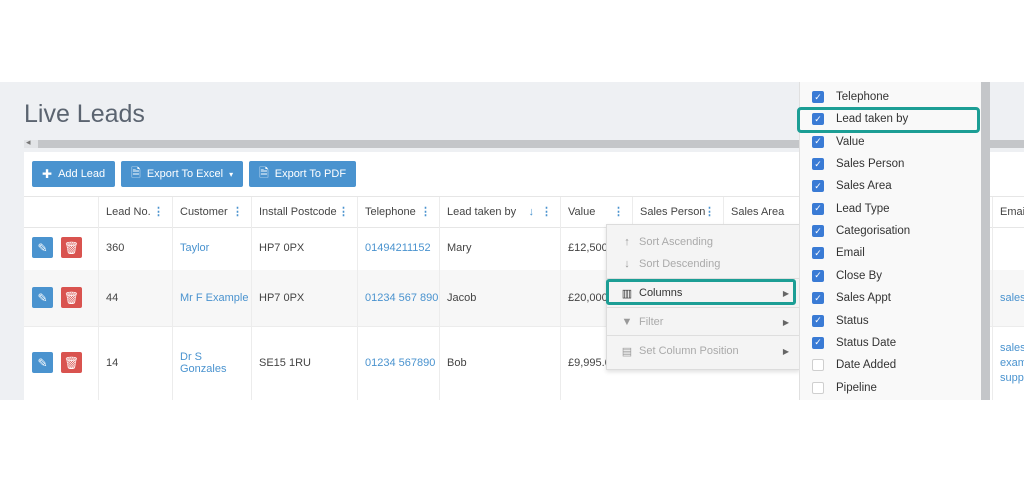 The width and height of the screenshot is (1024, 487). What do you see at coordinates (627, 322) in the screenshot?
I see `filter-icon: ▼` at bounding box center [627, 322].